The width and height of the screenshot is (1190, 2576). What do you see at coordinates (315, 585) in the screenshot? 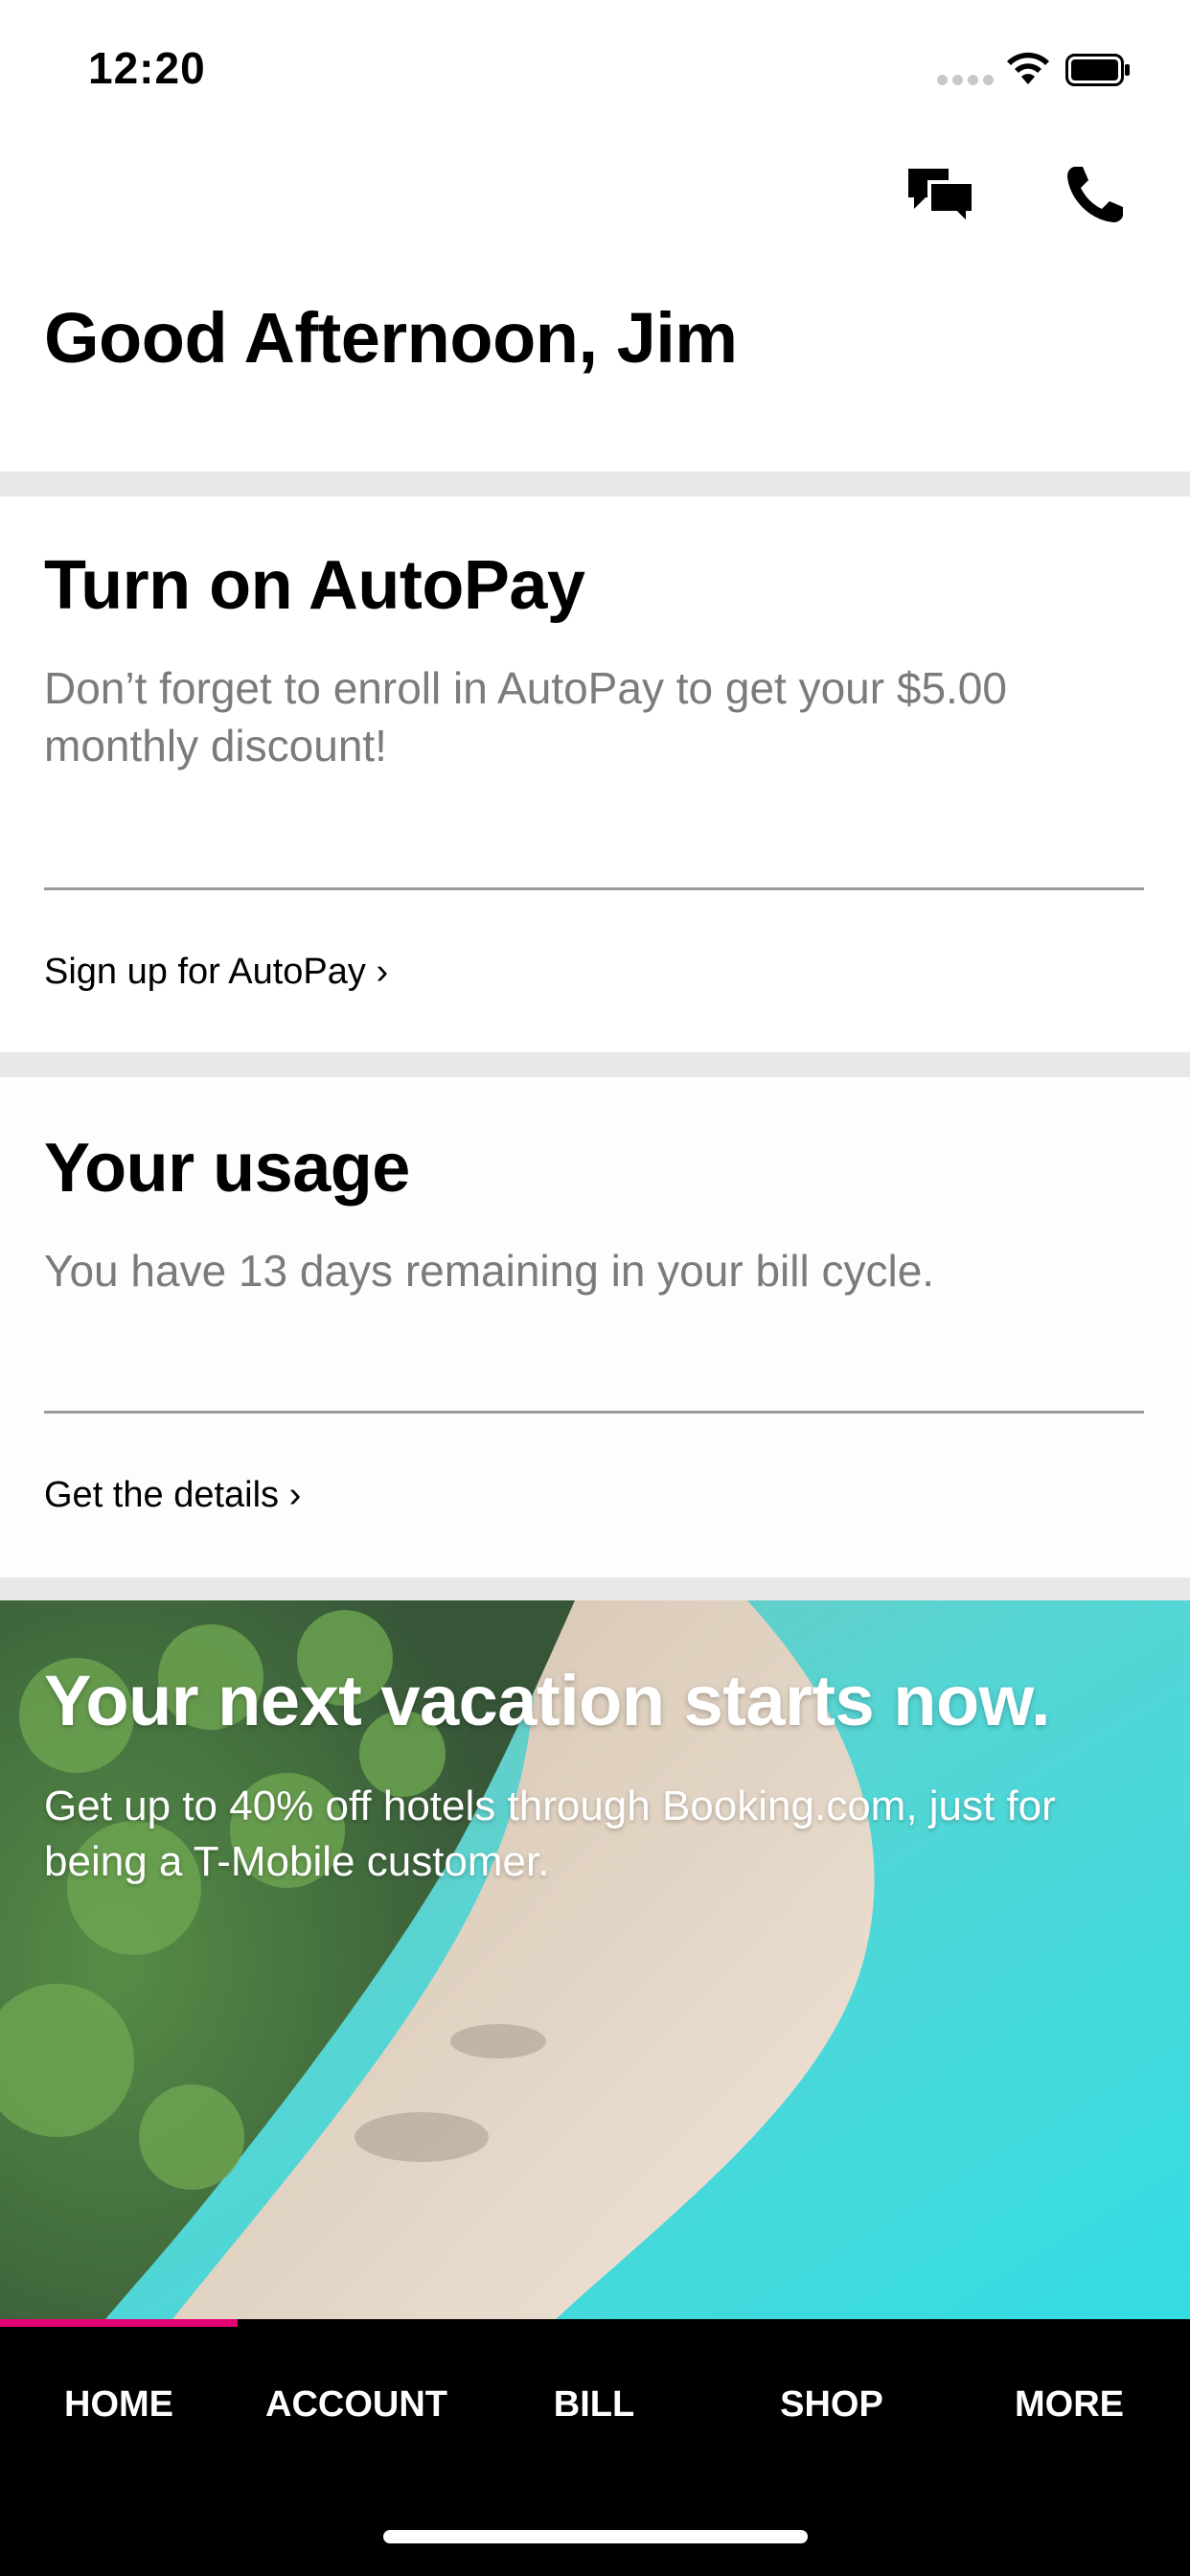
I see `autopay-title: Turn on AutoPay` at bounding box center [315, 585].